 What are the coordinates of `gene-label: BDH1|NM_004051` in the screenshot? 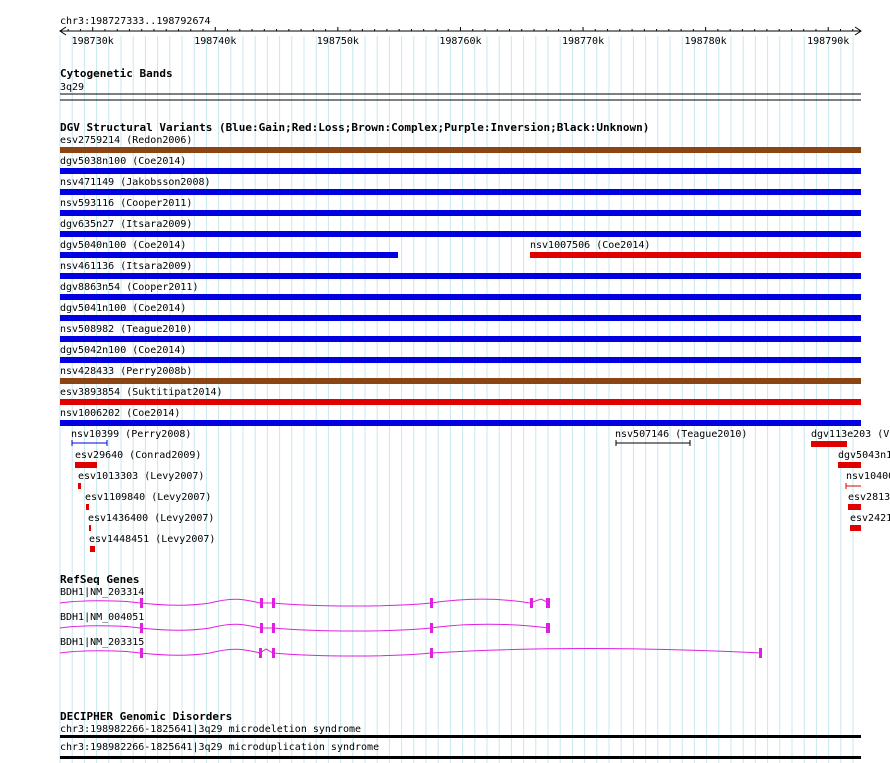 It's located at (102, 617).